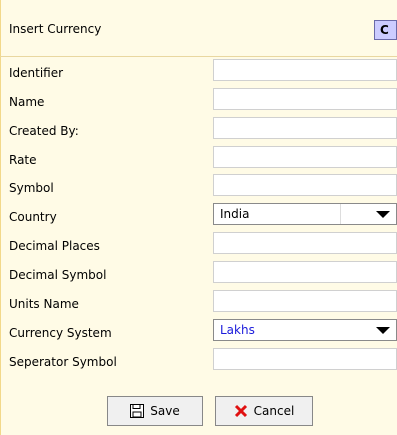 The width and height of the screenshot is (397, 435). I want to click on cancel-button-label: Cancel, so click(274, 411).